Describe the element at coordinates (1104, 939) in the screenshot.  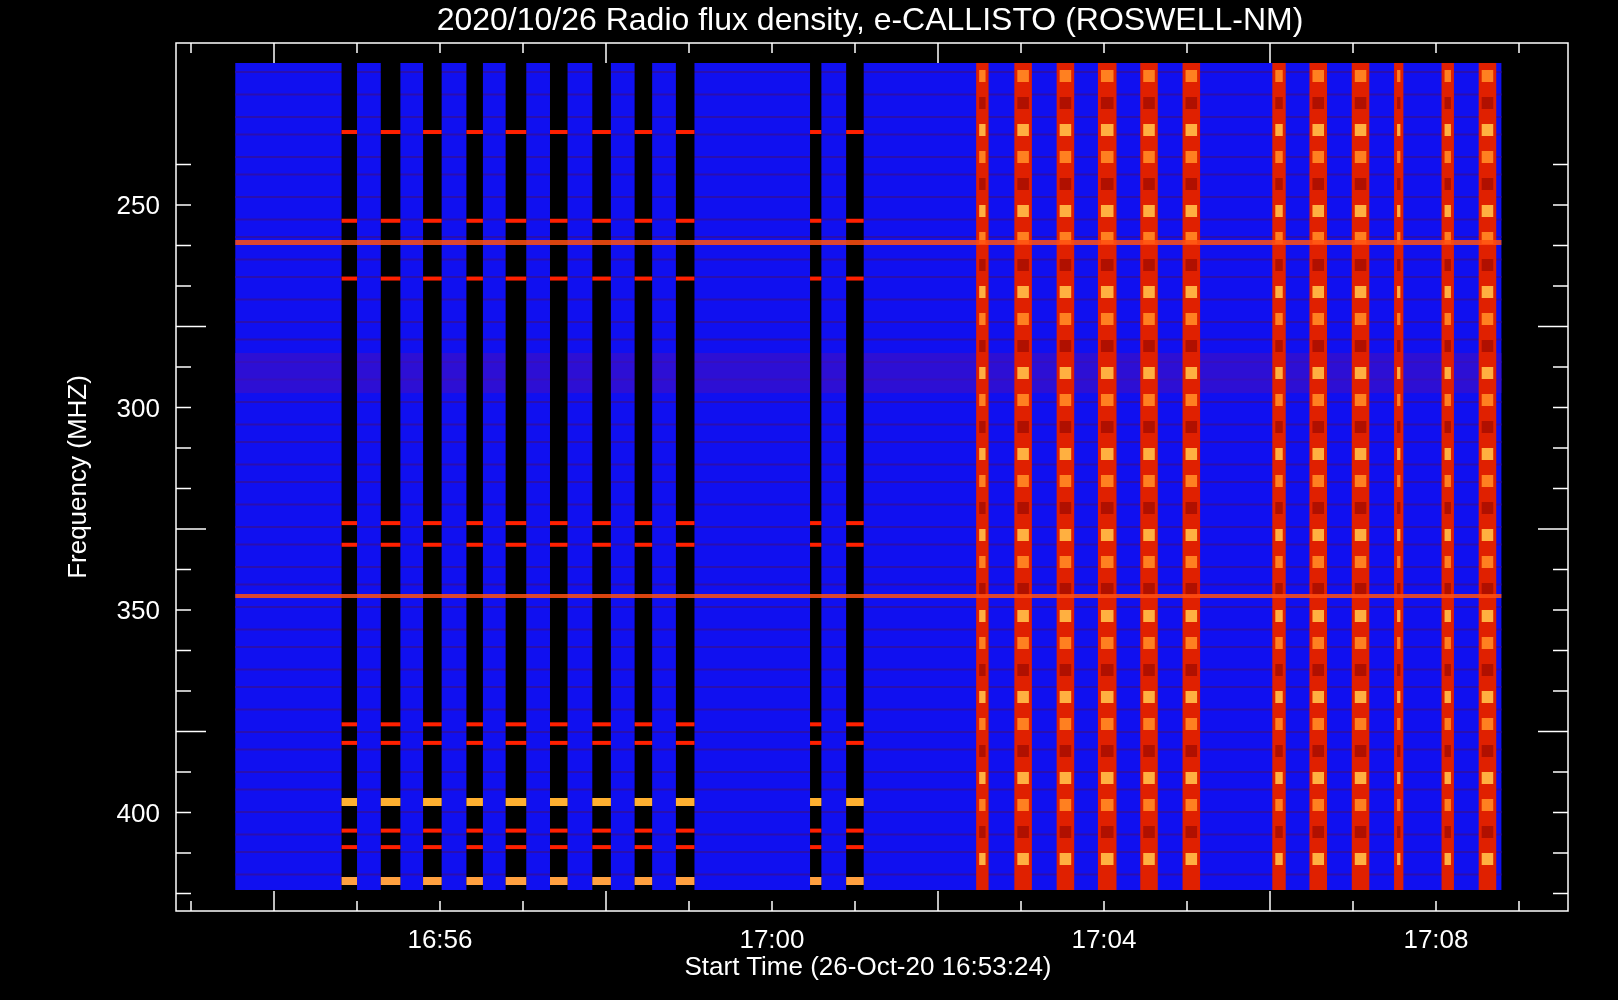
I see `tick-label: 17:04` at that location.